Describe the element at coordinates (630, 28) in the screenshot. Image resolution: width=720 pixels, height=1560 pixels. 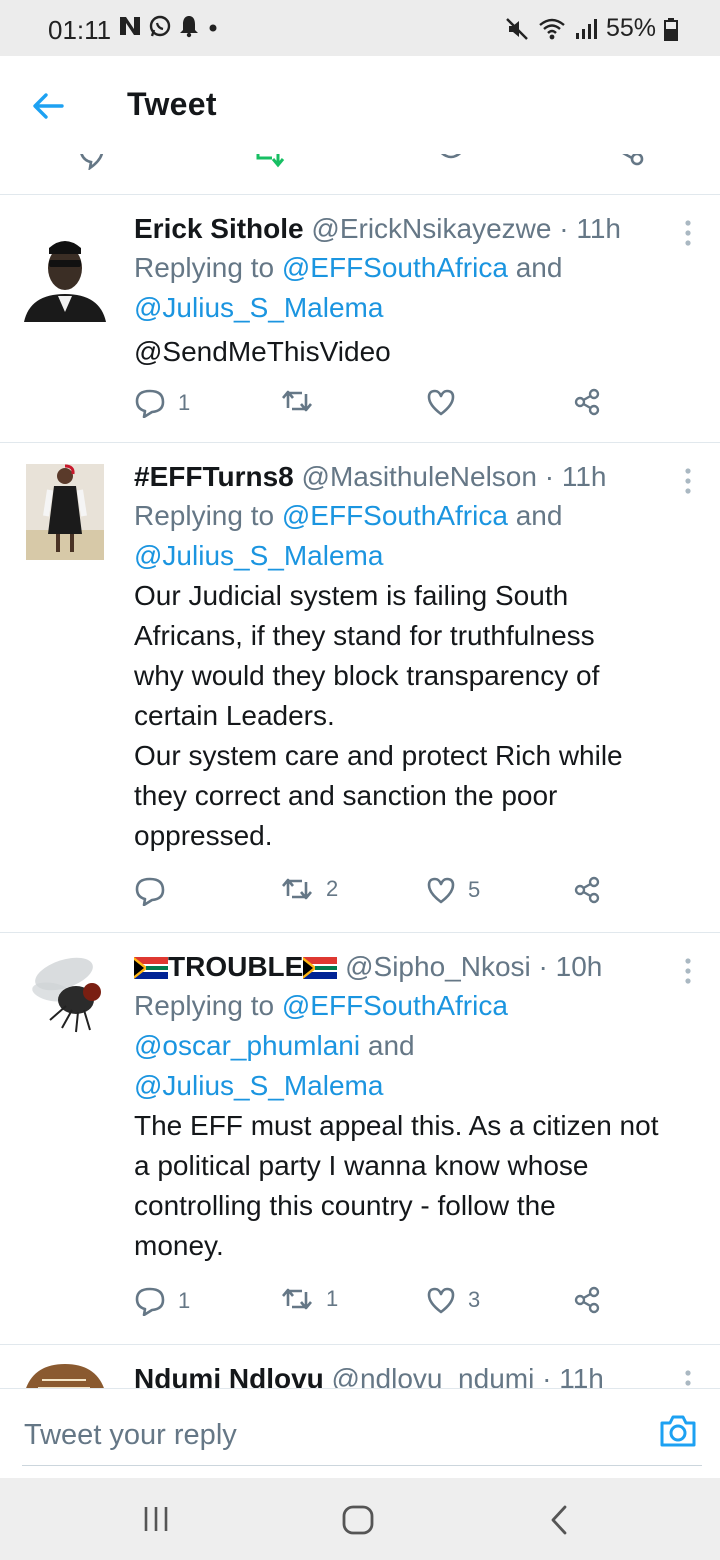
I see `battery-percent: 55%` at that location.